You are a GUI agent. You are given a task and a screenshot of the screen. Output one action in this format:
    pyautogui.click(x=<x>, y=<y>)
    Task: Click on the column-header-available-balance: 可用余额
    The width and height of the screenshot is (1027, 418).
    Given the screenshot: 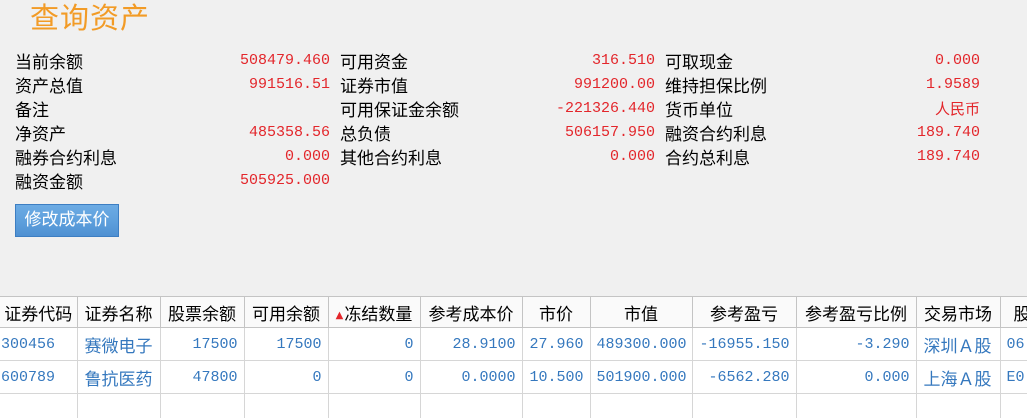 What is the action you would take?
    pyautogui.click(x=286, y=312)
    